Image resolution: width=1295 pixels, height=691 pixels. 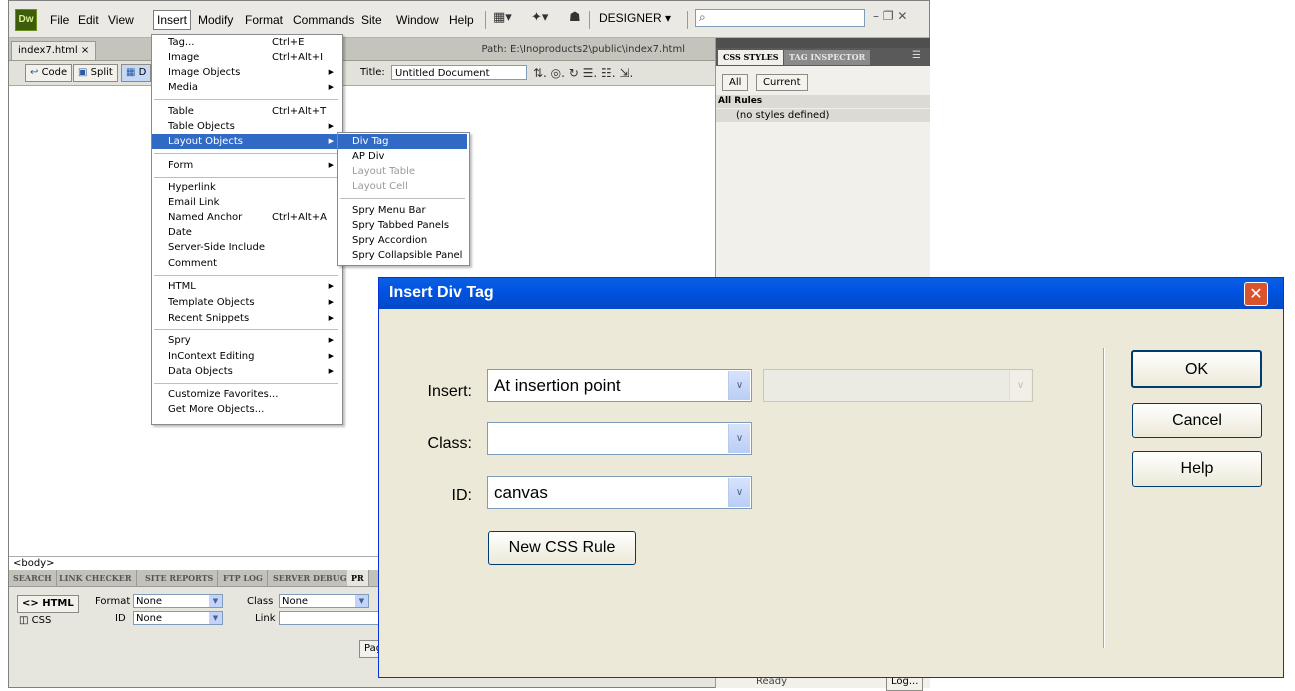 What do you see at coordinates (751, 57) in the screenshot?
I see `tab-css-styles: CSS STYLES` at bounding box center [751, 57].